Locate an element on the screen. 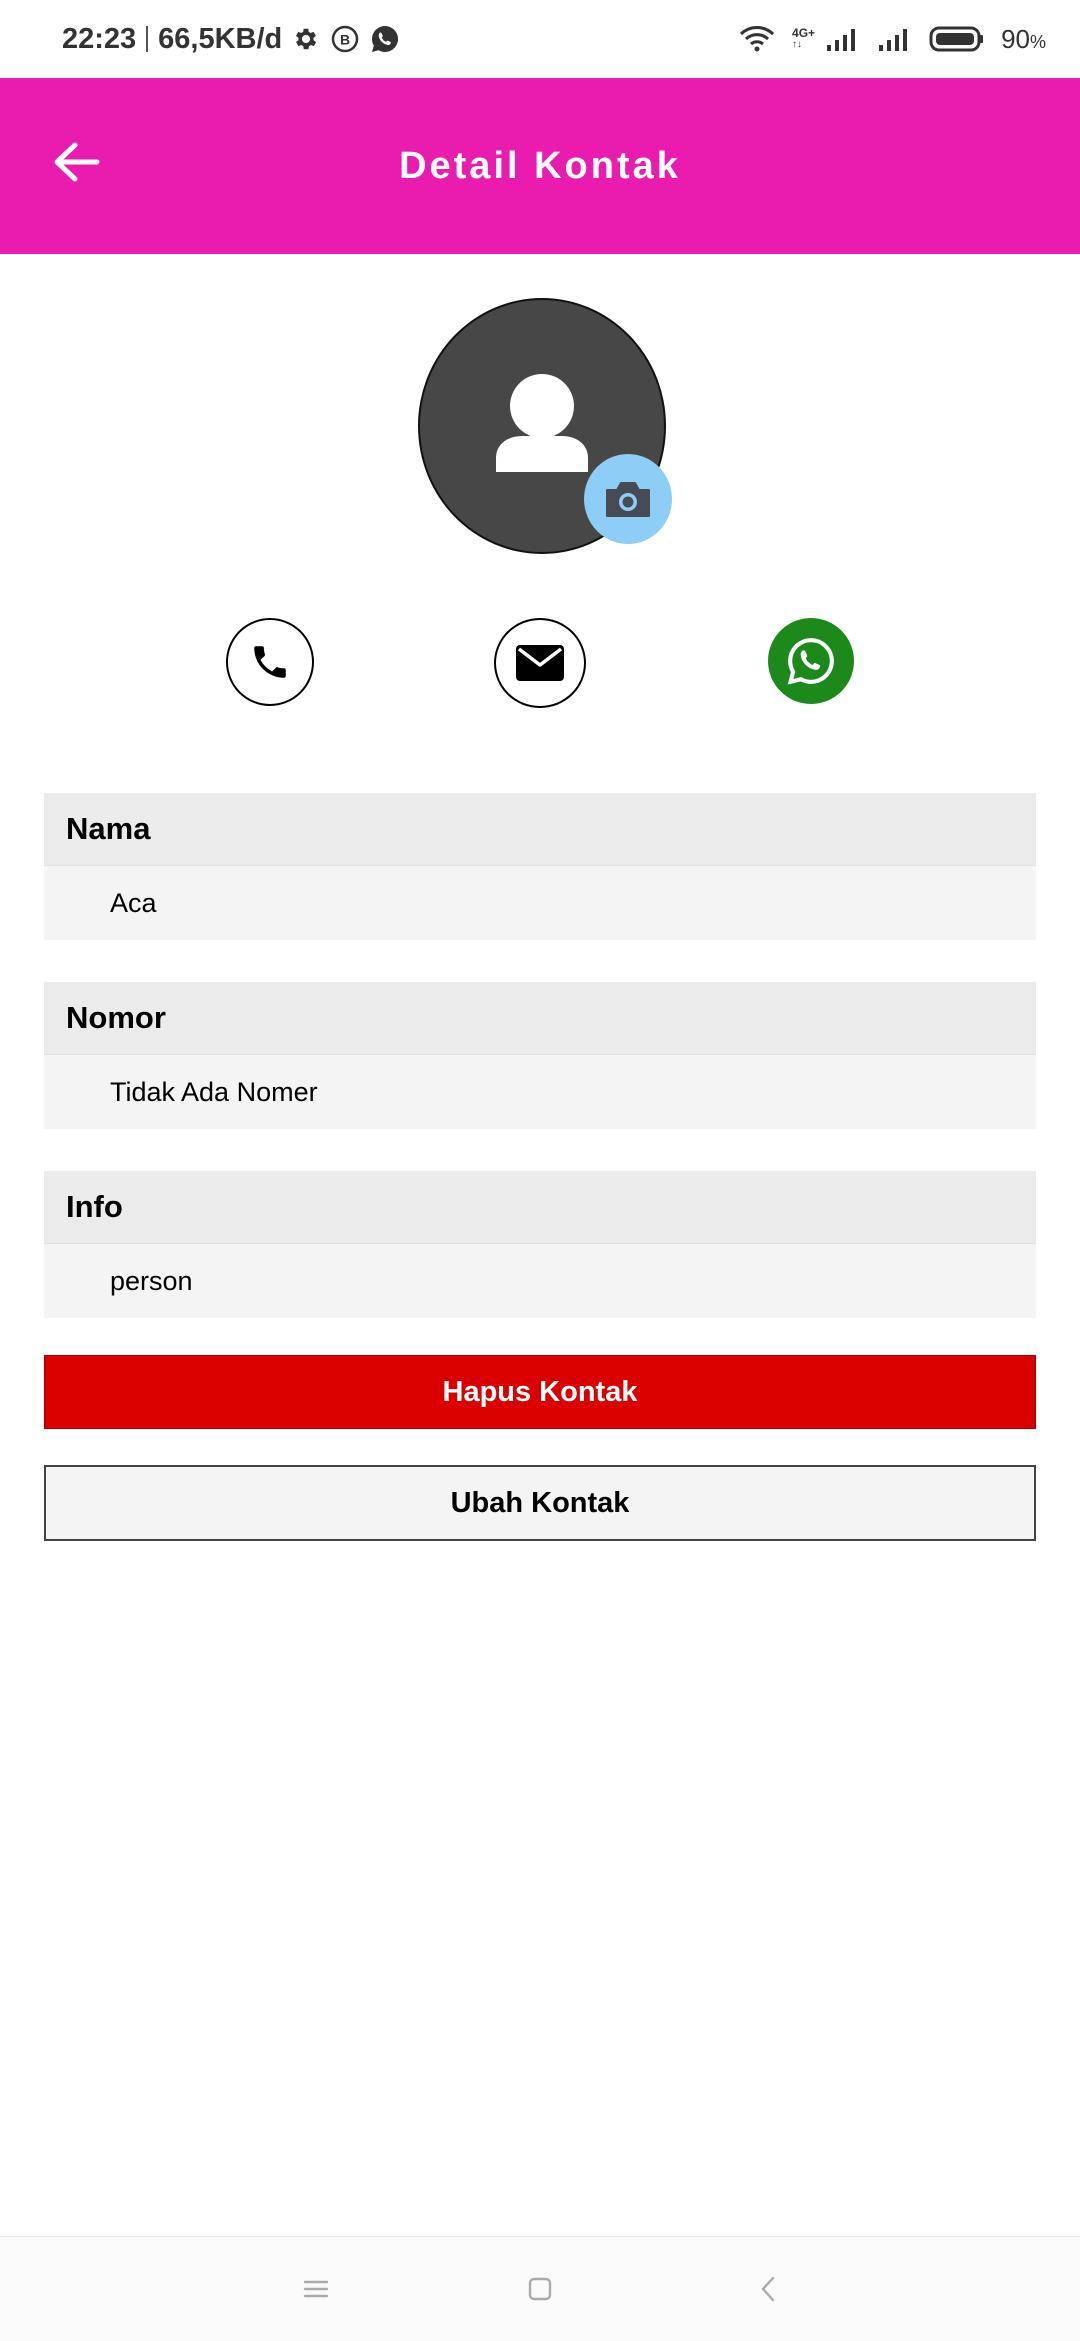 The height and width of the screenshot is (2341, 1080). app-bar: Detail Kontak is located at coordinates (540, 166).